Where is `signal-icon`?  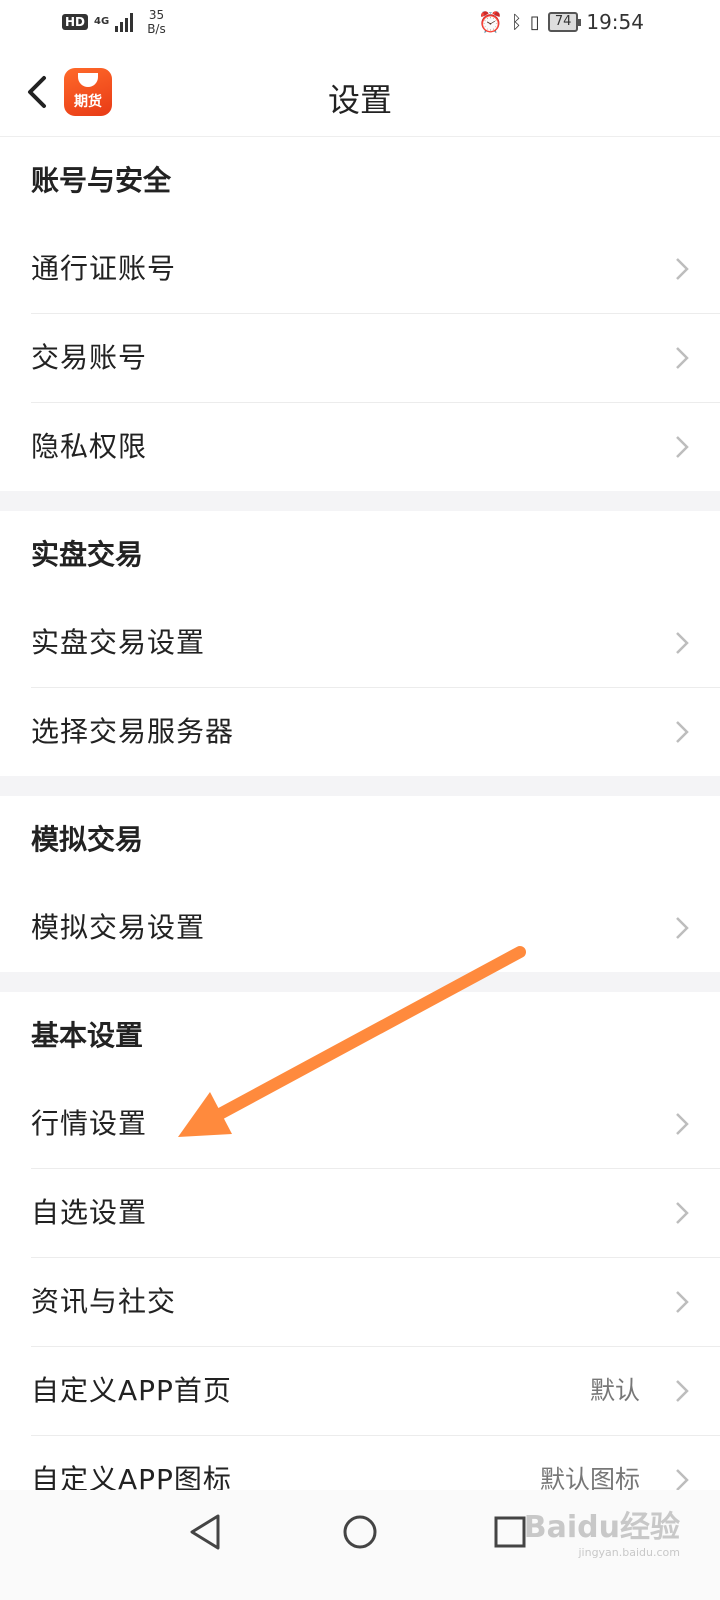 signal-icon is located at coordinates (124, 22).